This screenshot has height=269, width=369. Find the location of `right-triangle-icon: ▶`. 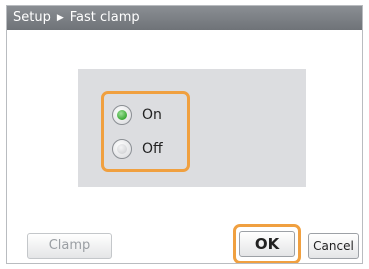

right-triangle-icon: ▶ is located at coordinates (60, 18).